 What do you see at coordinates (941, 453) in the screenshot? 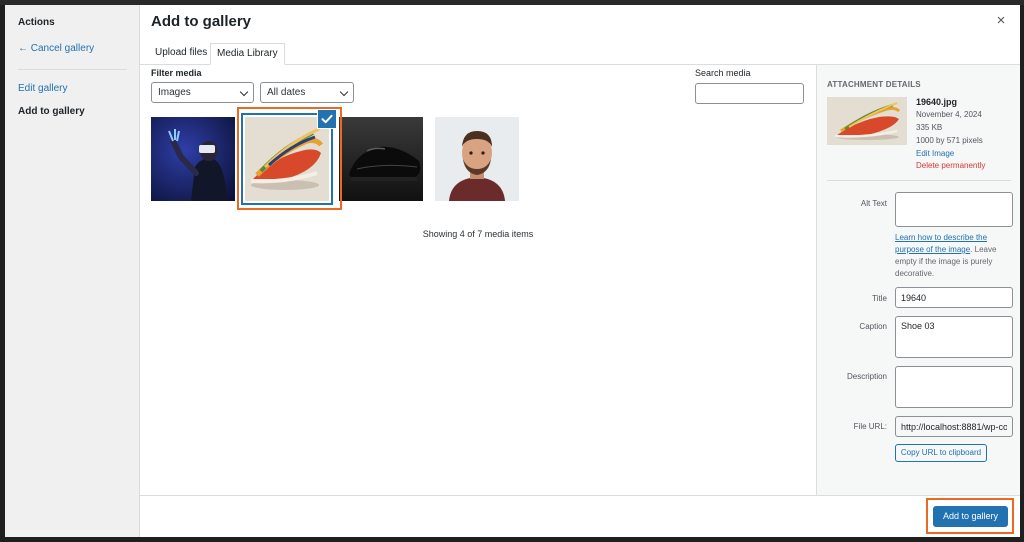
I see `copy-url-button: Copy URL to clipboard` at bounding box center [941, 453].